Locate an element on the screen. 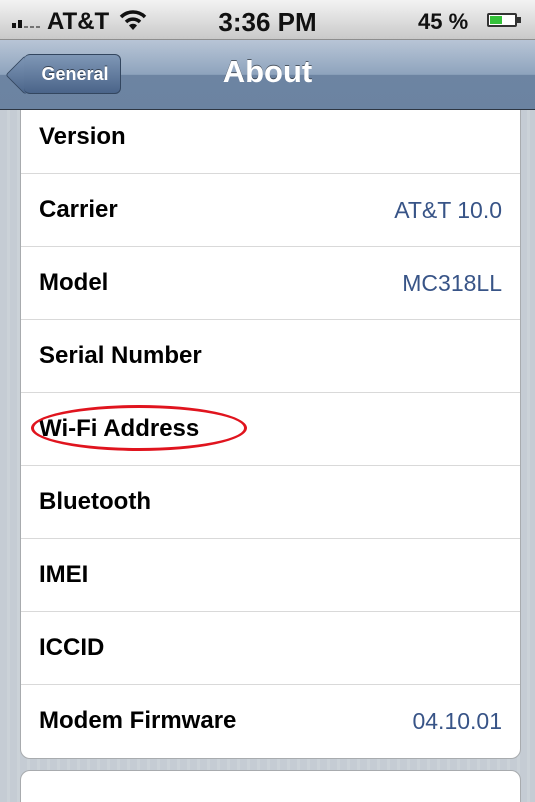 This screenshot has width=535, height=802. row-version: Version is located at coordinates (270, 142).